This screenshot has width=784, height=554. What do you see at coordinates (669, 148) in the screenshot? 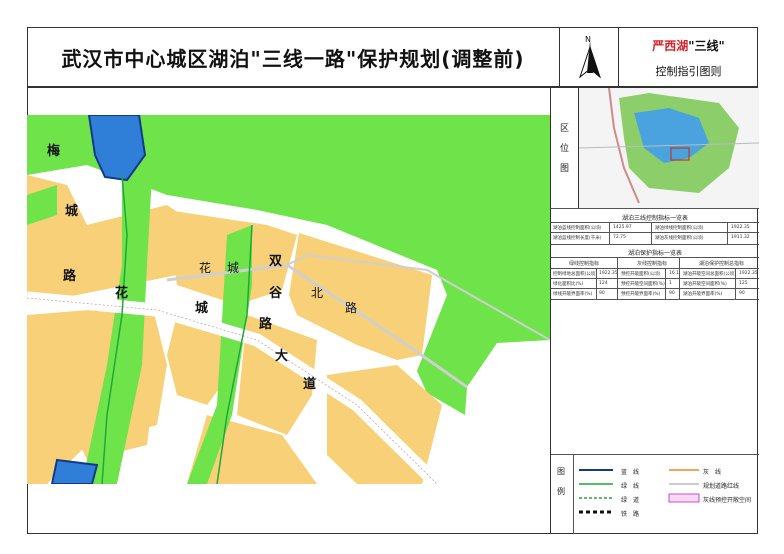
I see `location-minimap` at bounding box center [669, 148].